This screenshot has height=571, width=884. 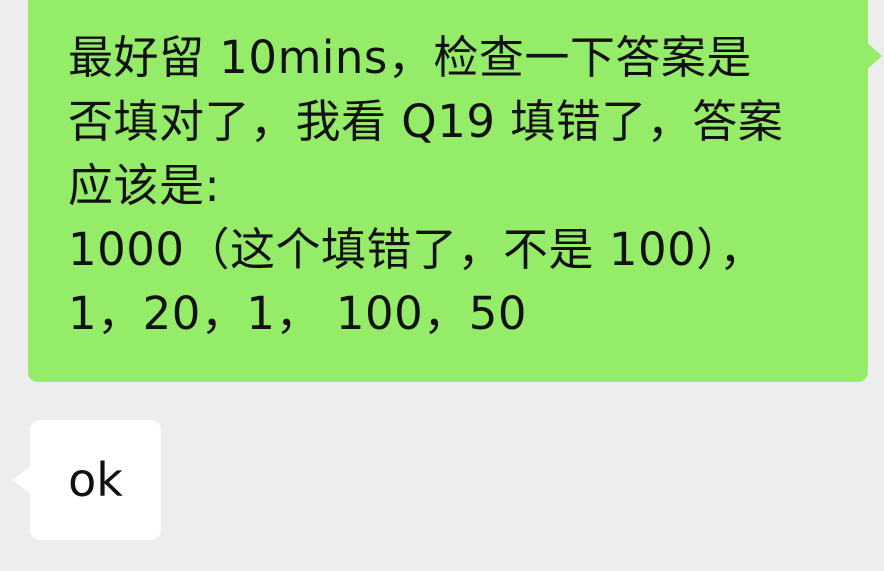 I want to click on incoming-message-text: ok, so click(x=95, y=480).